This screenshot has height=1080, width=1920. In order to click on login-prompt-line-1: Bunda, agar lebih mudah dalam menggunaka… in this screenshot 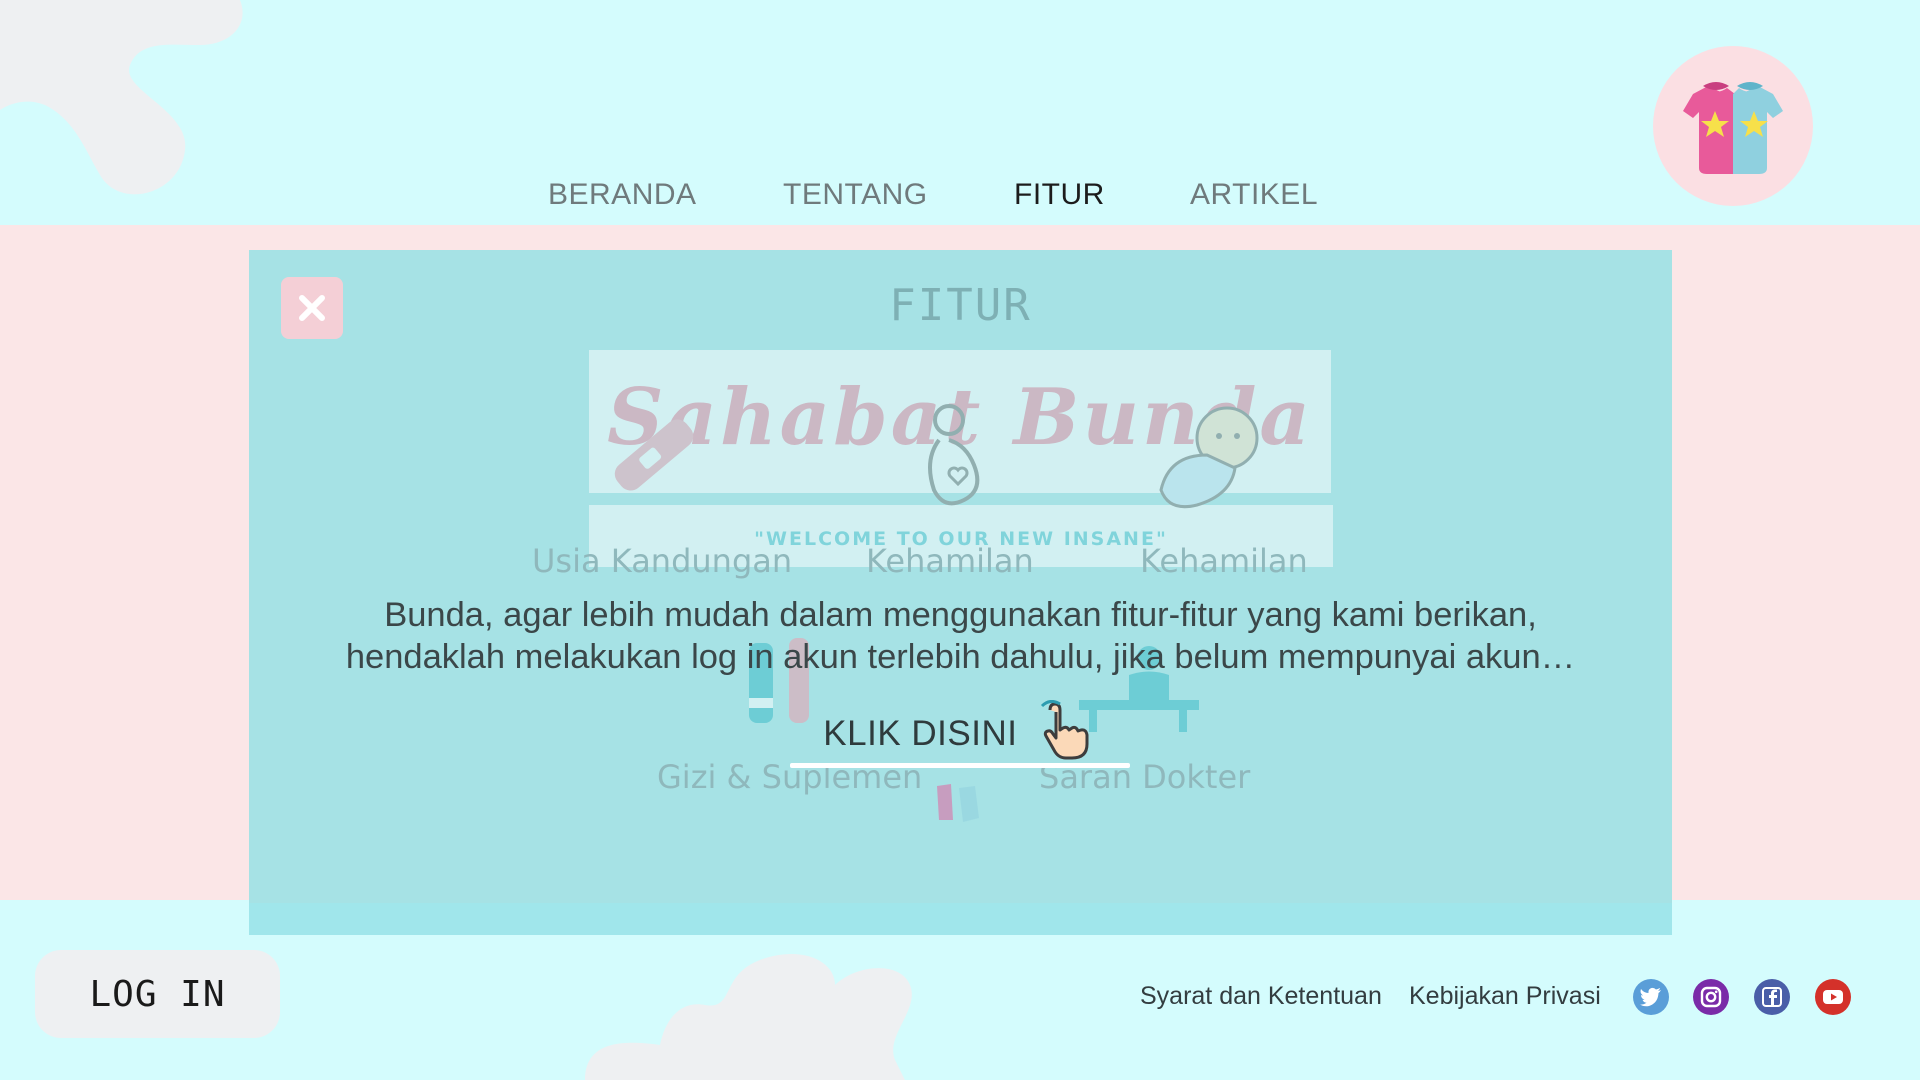, I will do `click(960, 615)`.